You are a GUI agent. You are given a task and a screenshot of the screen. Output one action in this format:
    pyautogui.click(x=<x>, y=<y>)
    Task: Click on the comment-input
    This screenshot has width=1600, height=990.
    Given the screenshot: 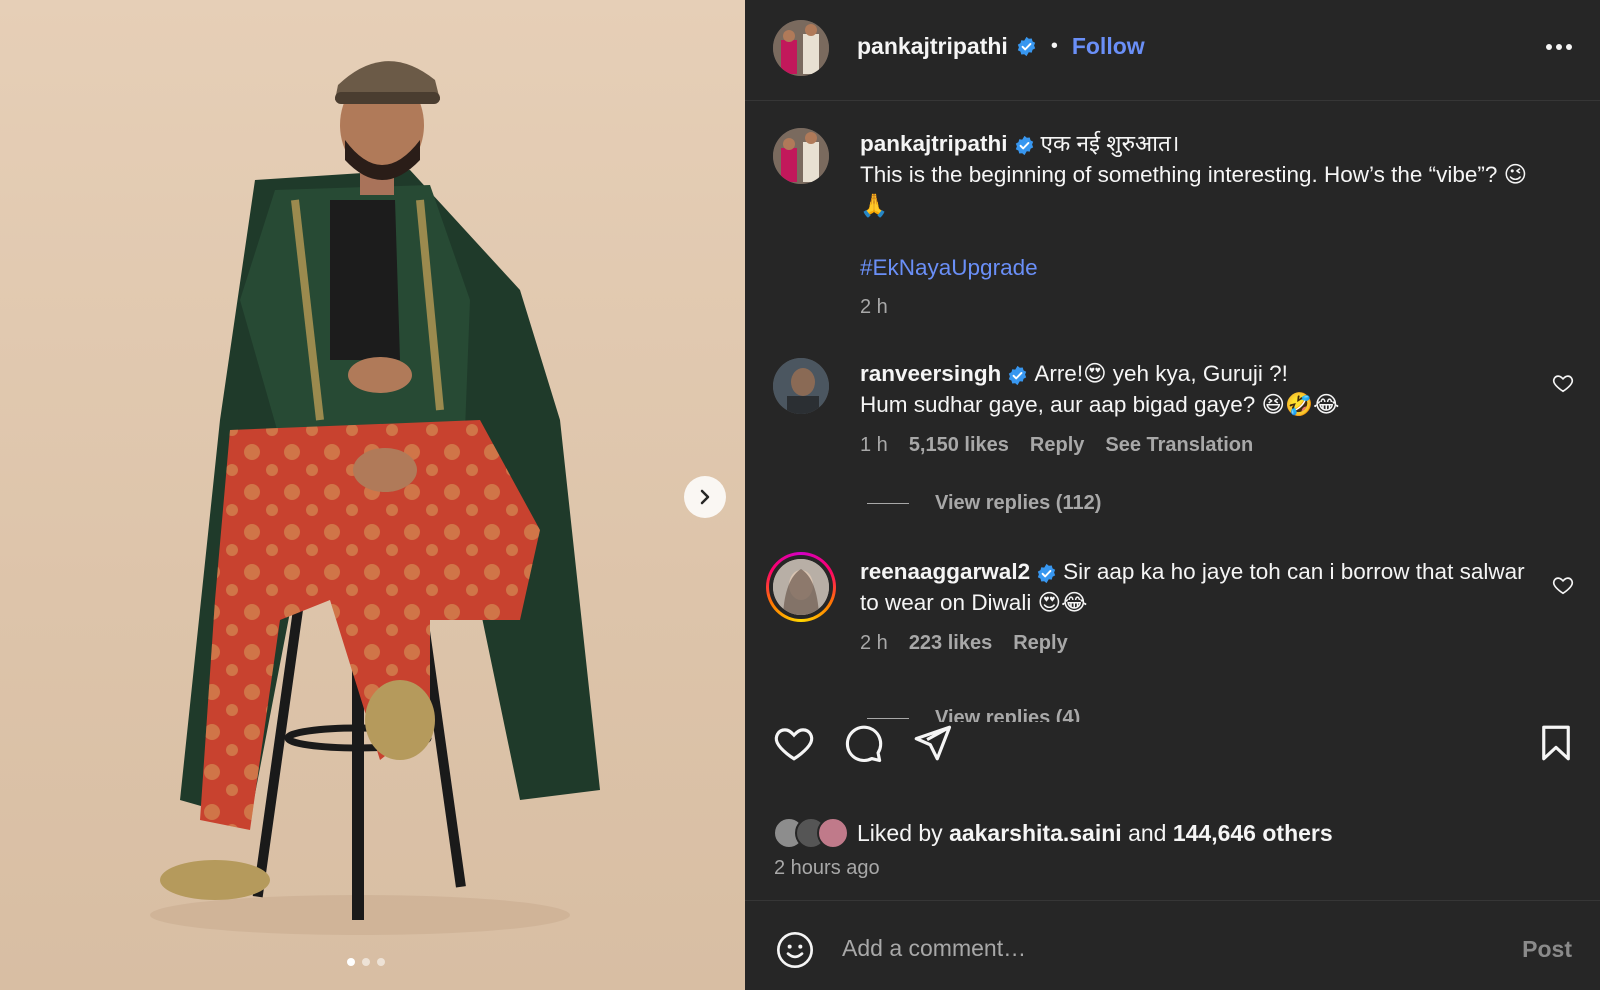 What is the action you would take?
    pyautogui.click(x=1162, y=948)
    